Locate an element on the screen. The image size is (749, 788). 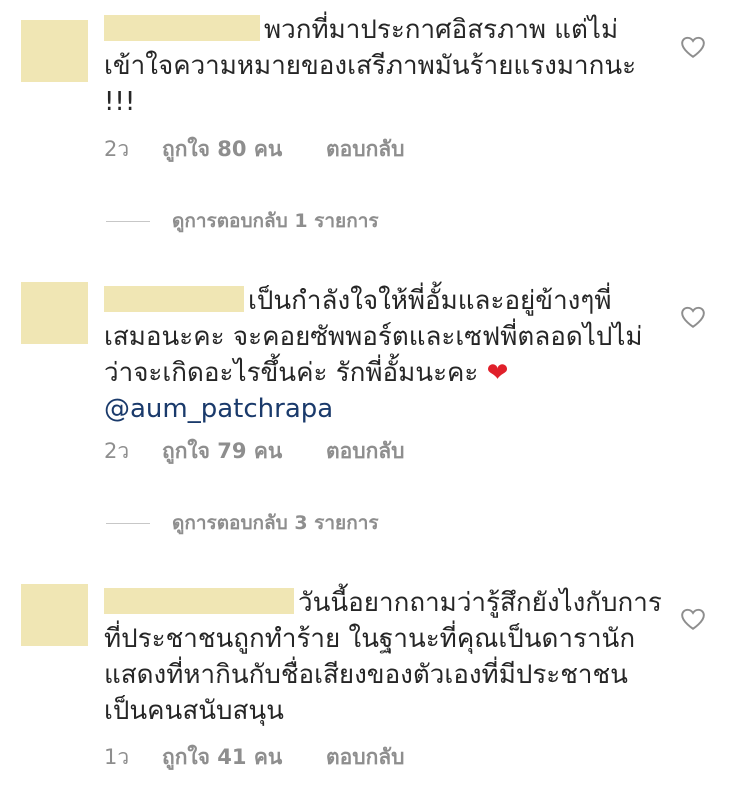
like-count: ถูกใจ 41 คน is located at coordinates (244, 757).